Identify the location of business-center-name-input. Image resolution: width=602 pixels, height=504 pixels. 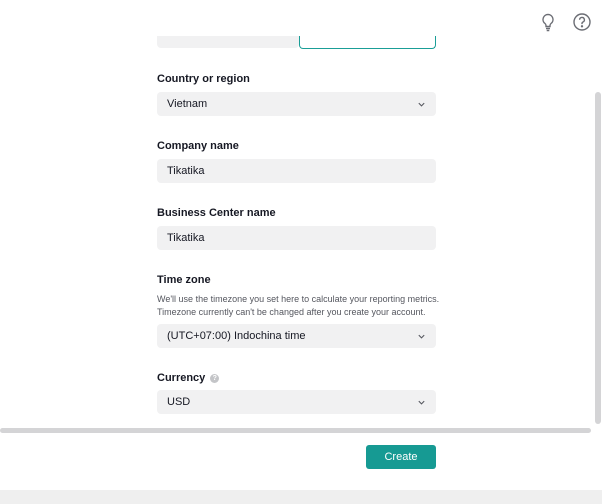
(296, 238).